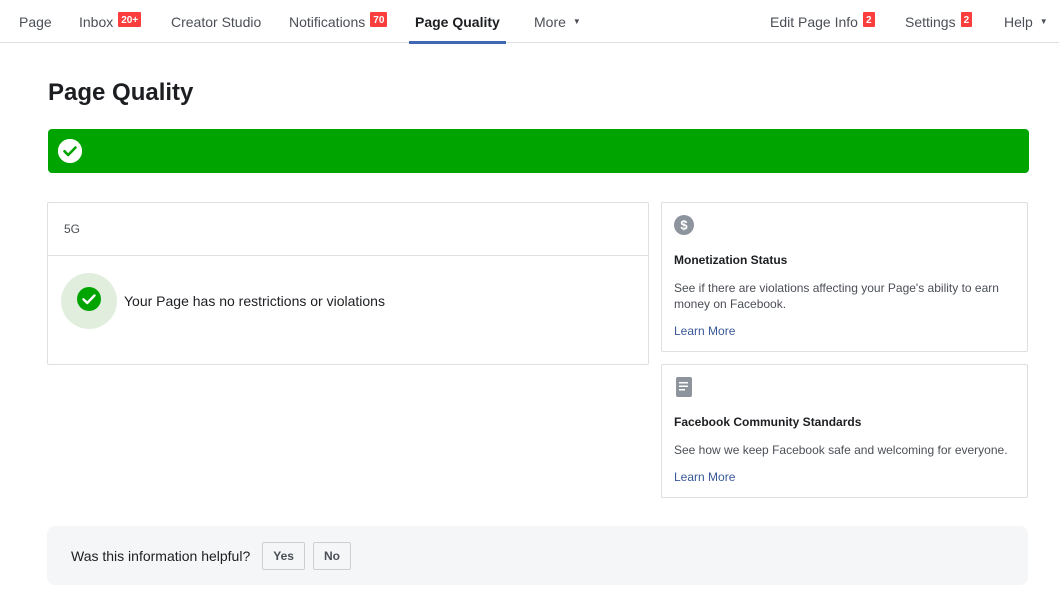 The height and width of the screenshot is (599, 1059). What do you see at coordinates (348, 229) in the screenshot?
I see `status-card-header: 5G` at bounding box center [348, 229].